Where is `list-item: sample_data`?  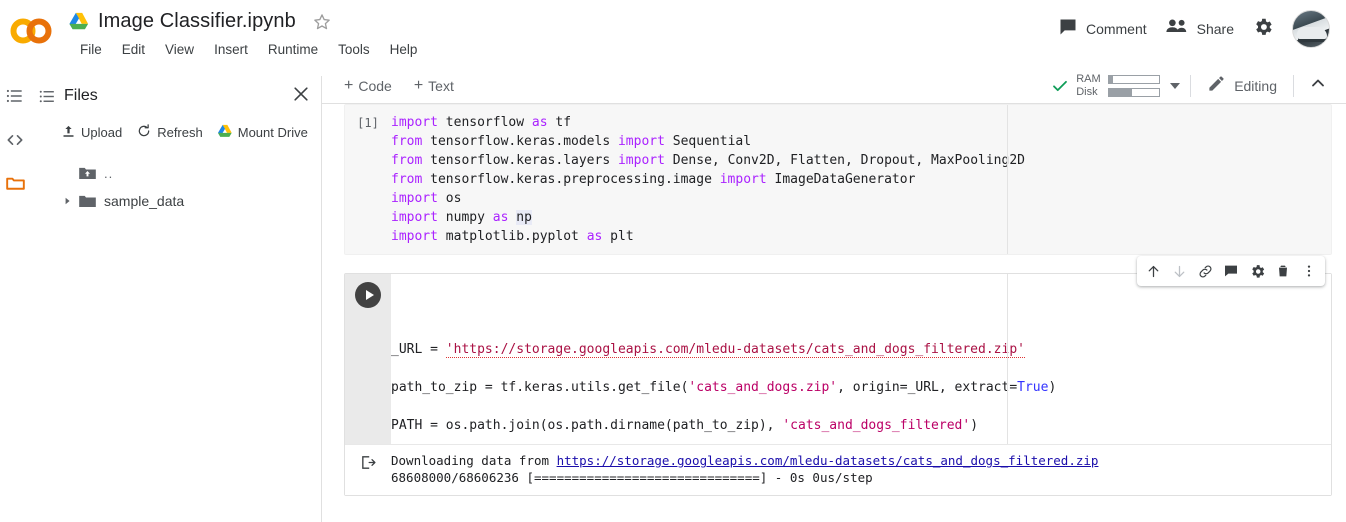
list-item: sample_data is located at coordinates (175, 201).